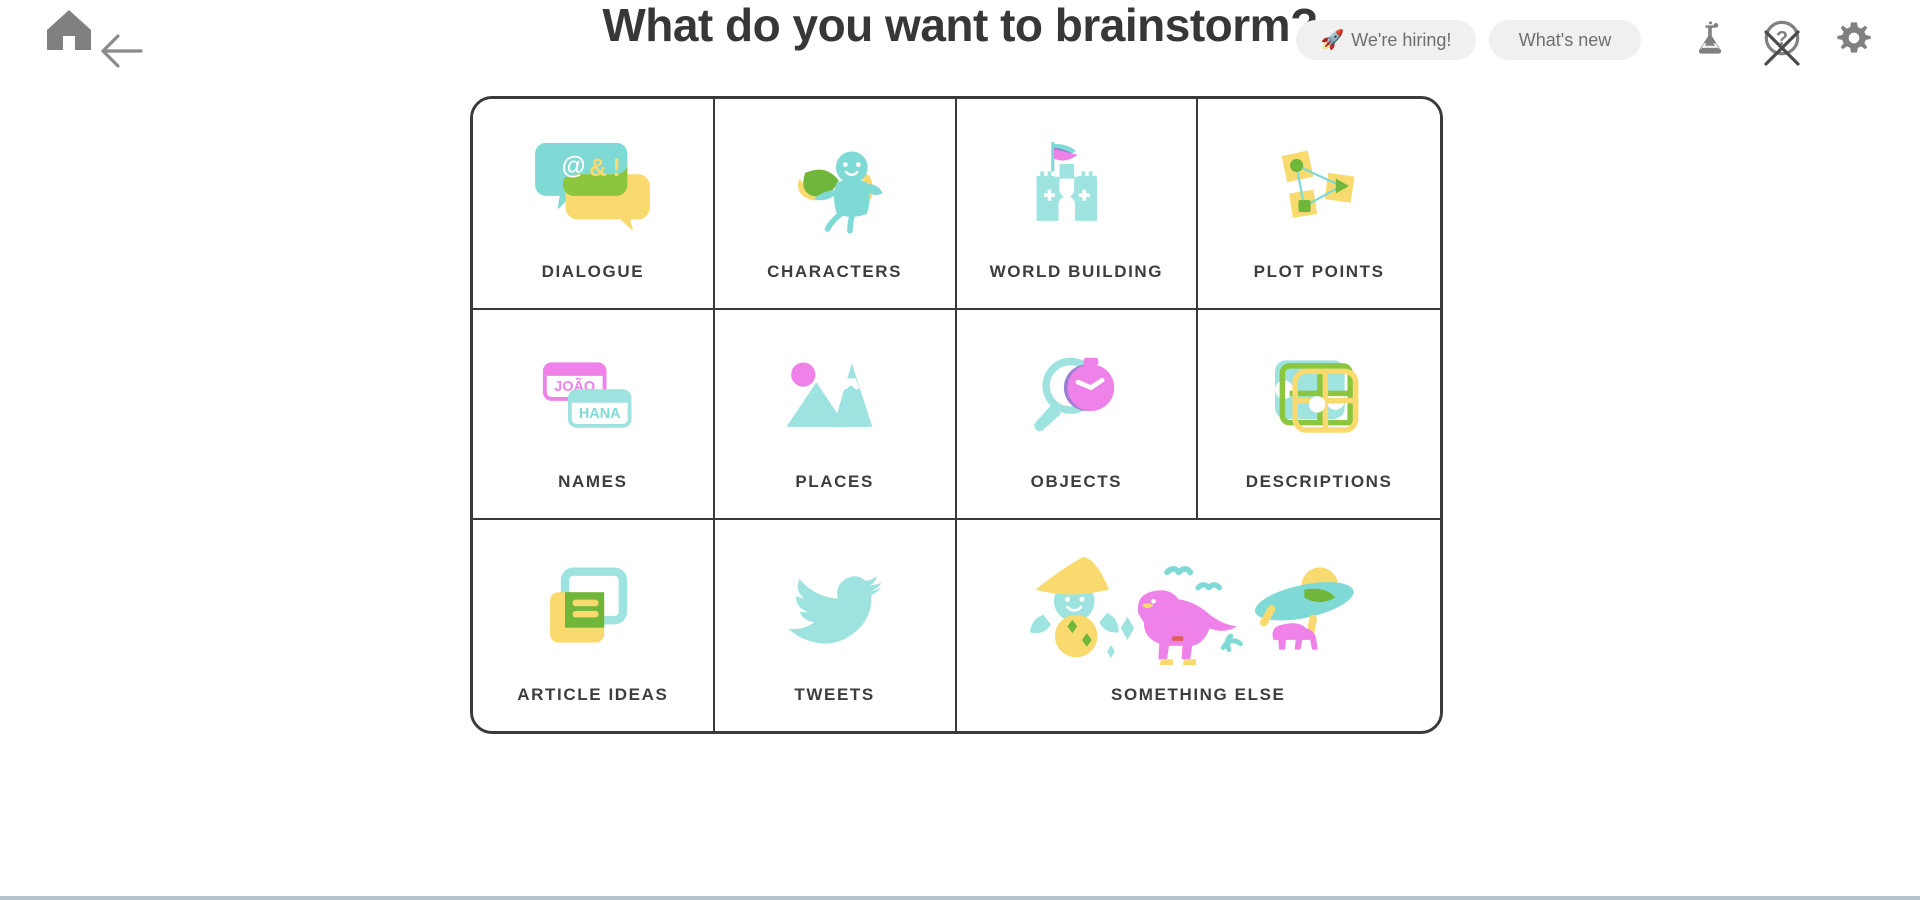 The image size is (1920, 900). I want to click on whats-new-button: What's new, so click(1565, 40).